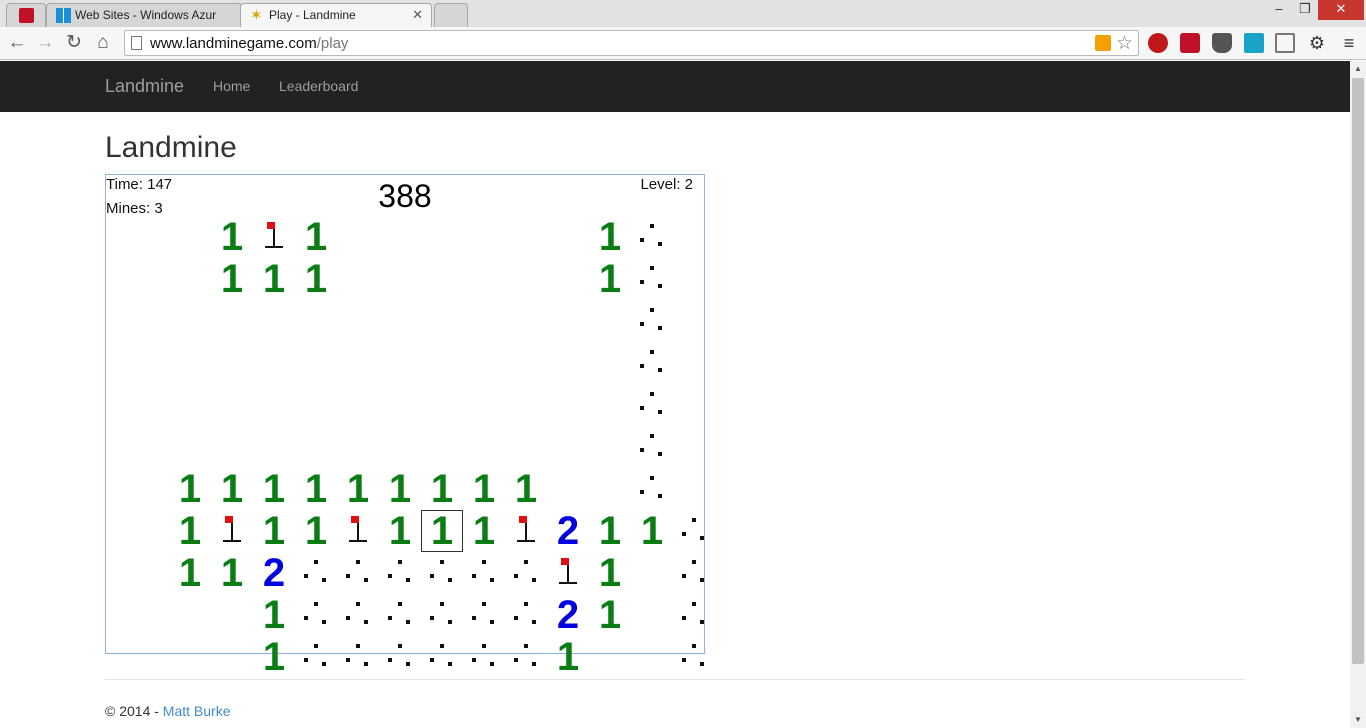 This screenshot has width=1366, height=728. I want to click on address-bar: www.landminegame.com/play ☆, so click(631, 43).